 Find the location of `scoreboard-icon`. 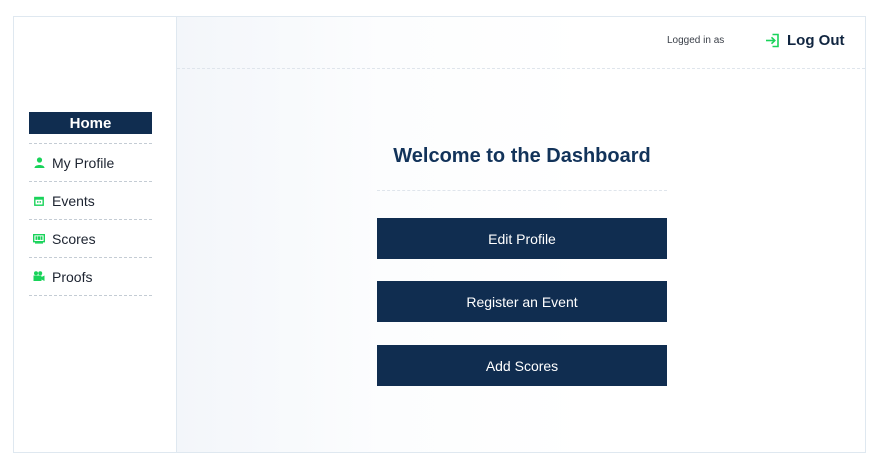

scoreboard-icon is located at coordinates (39, 239).